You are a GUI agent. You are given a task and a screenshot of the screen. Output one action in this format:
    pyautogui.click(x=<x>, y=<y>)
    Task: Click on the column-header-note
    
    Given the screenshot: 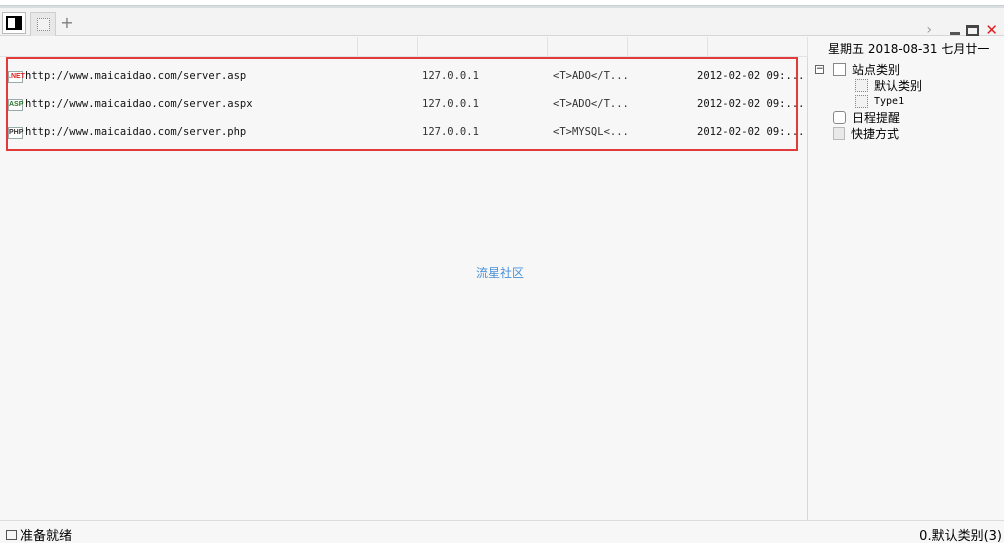 What is the action you would take?
    pyautogui.click(x=668, y=47)
    